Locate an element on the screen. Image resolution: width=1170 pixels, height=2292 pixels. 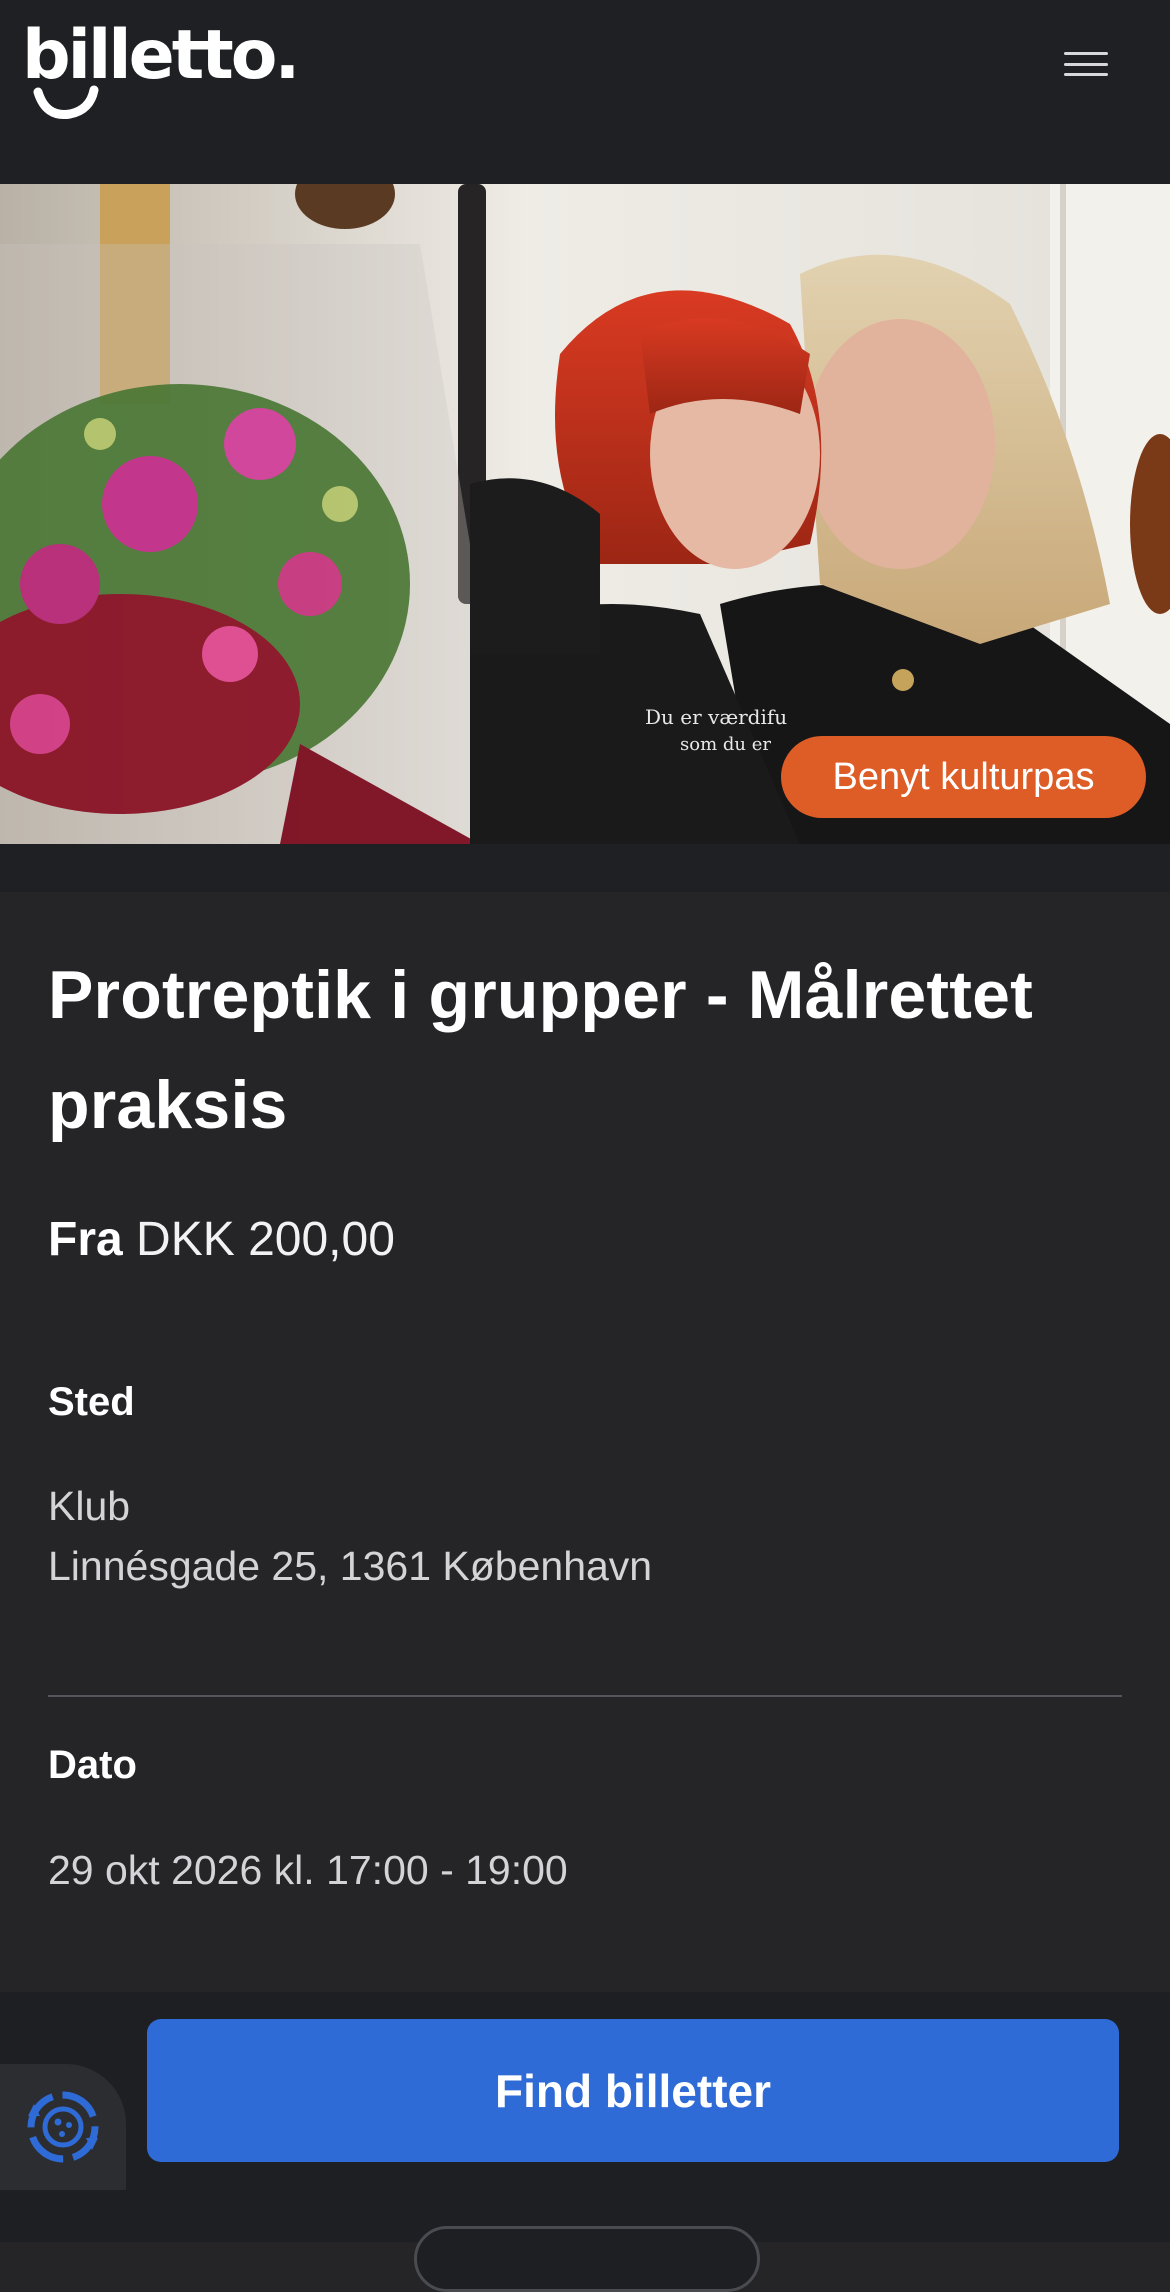
venue-address: Linnésgade 25, 1361 København is located at coordinates (350, 1566).